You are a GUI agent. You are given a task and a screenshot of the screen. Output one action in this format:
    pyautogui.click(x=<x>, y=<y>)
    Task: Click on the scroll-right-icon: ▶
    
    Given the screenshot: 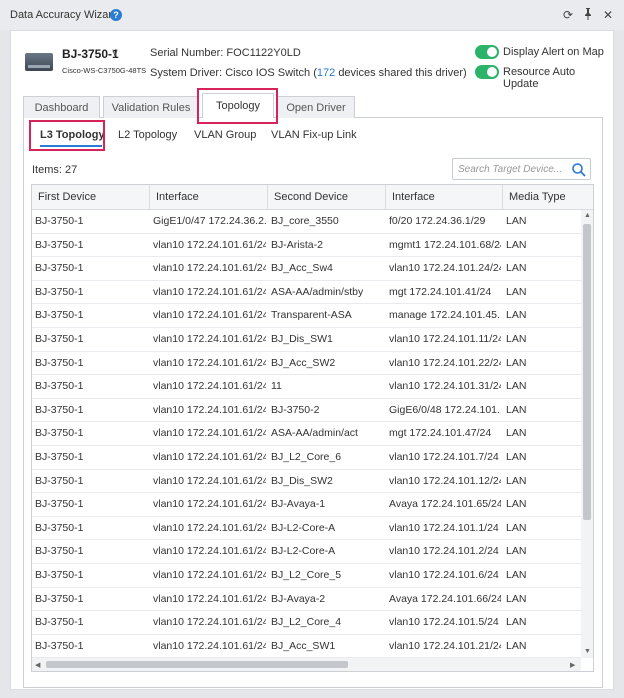 What is the action you would take?
    pyautogui.click(x=572, y=665)
    